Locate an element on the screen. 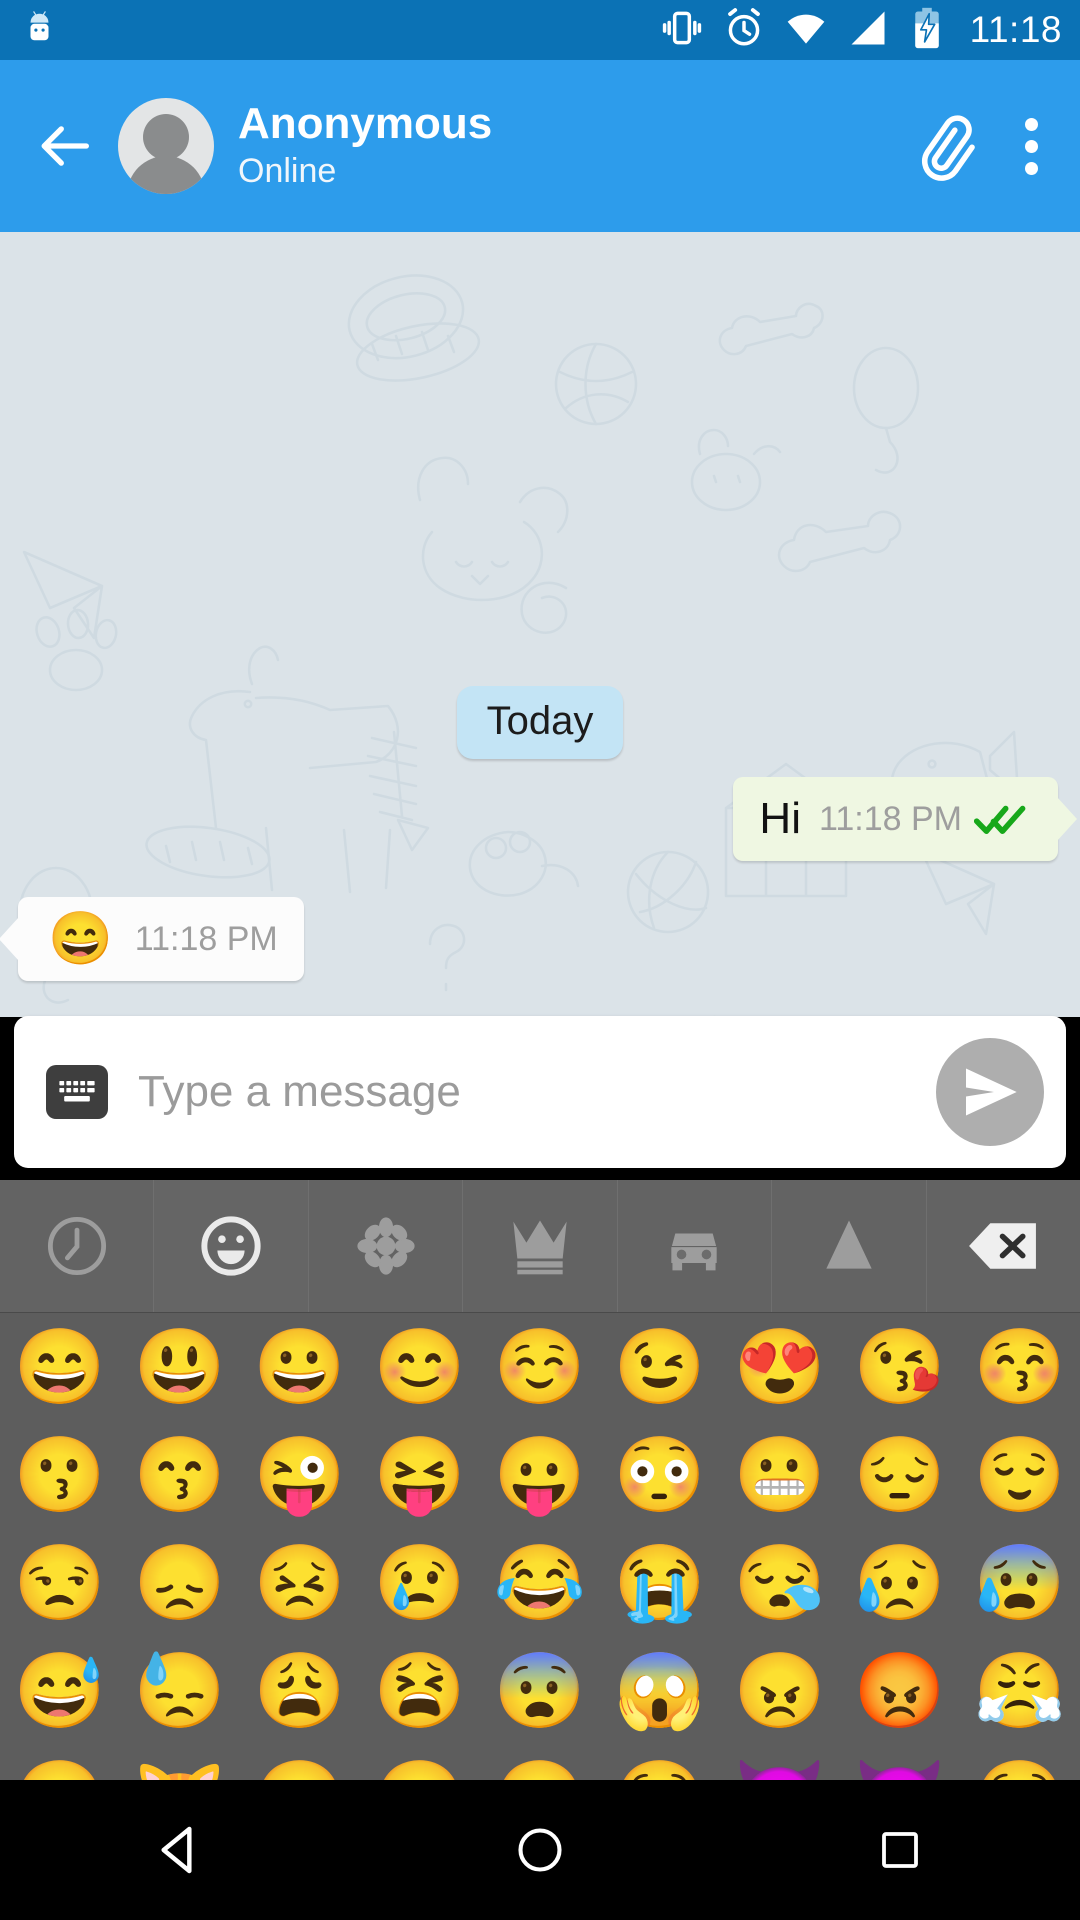 This screenshot has width=1080, height=1920. clock-icon is located at coordinates (76, 1246).